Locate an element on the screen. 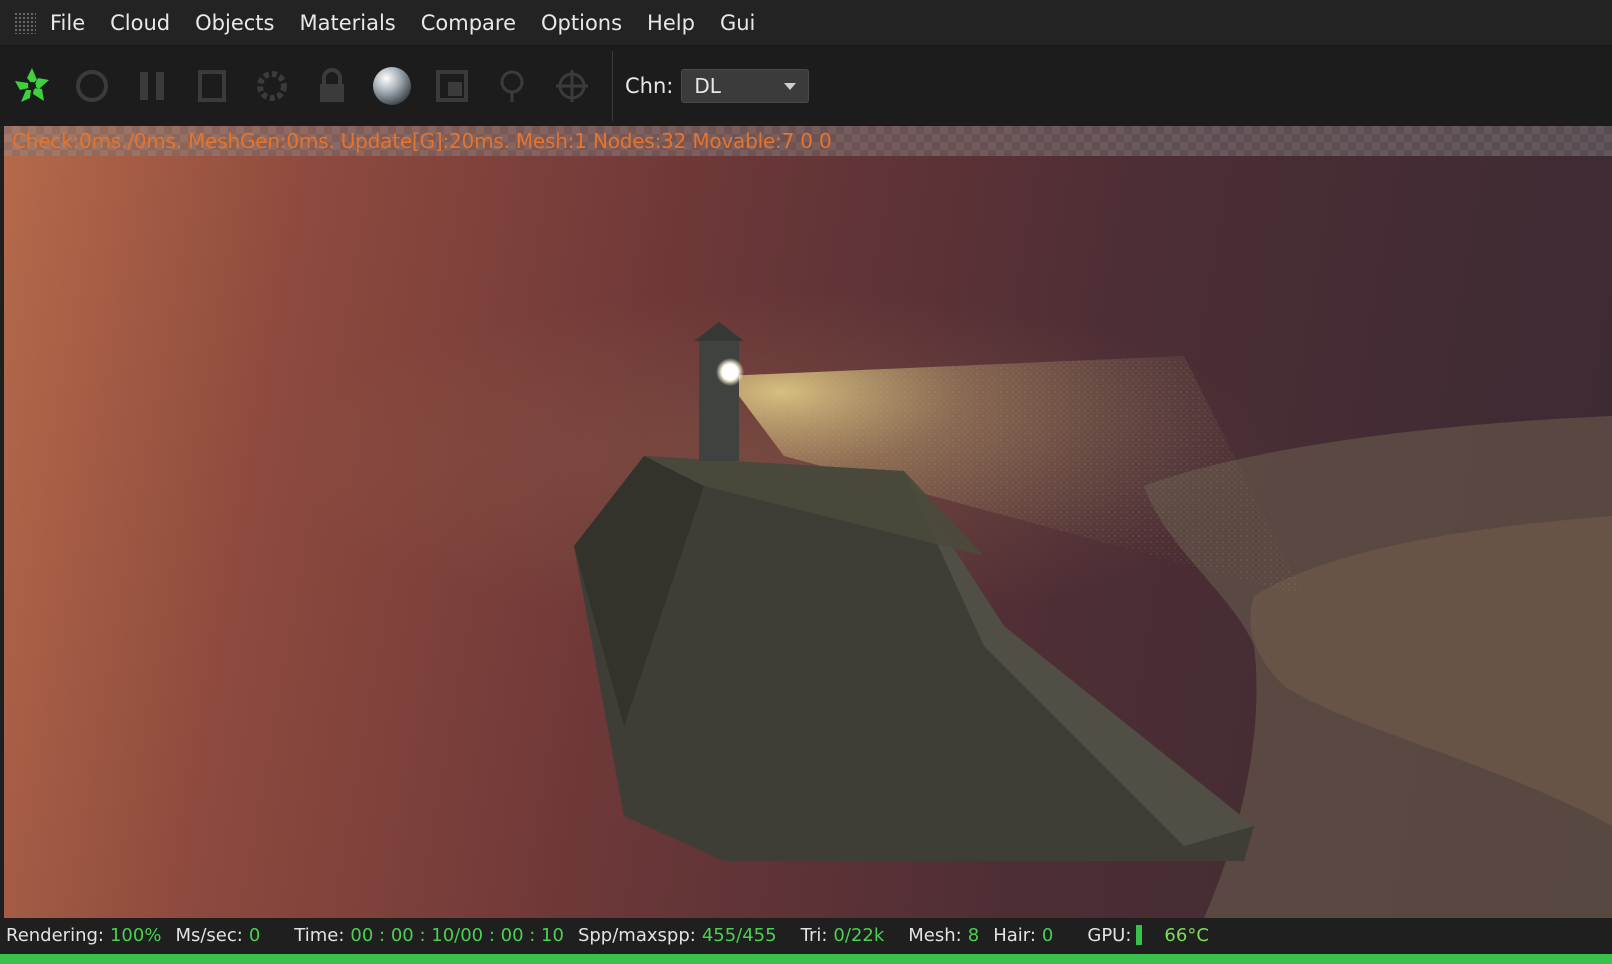 The height and width of the screenshot is (964, 1612). gpu-label: GPU: is located at coordinates (1109, 935).